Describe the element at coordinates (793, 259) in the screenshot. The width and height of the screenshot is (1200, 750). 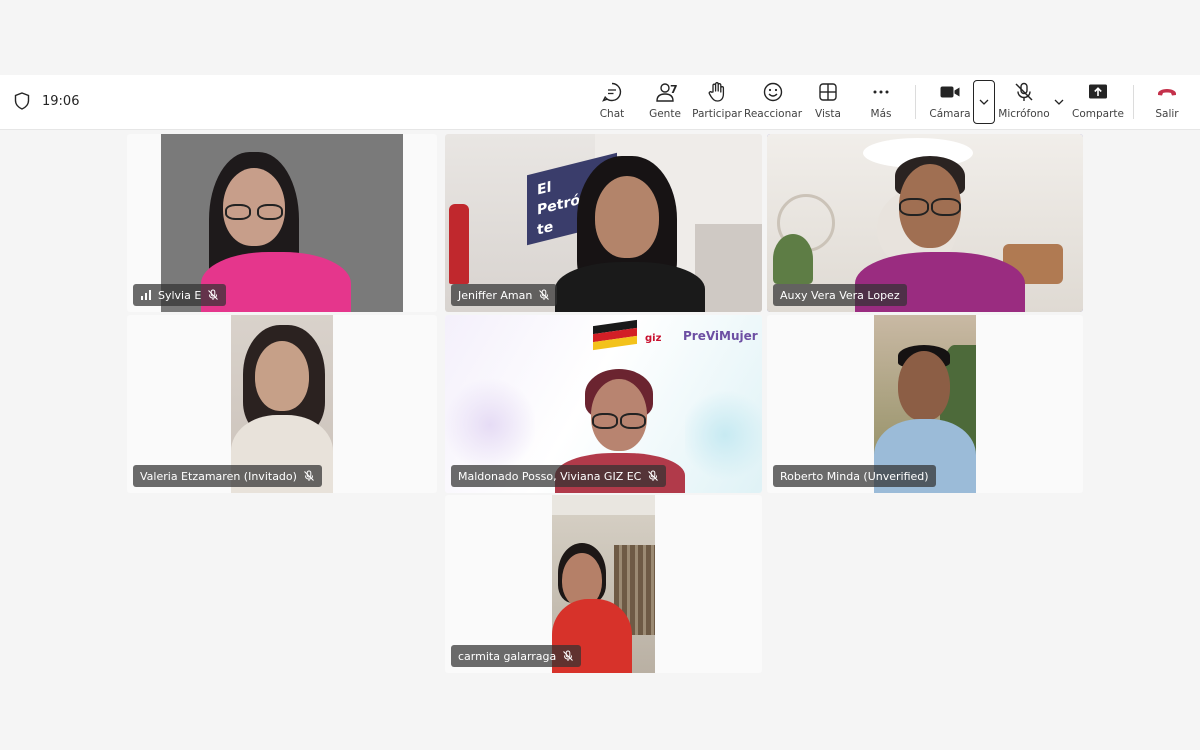
I see `plant` at that location.